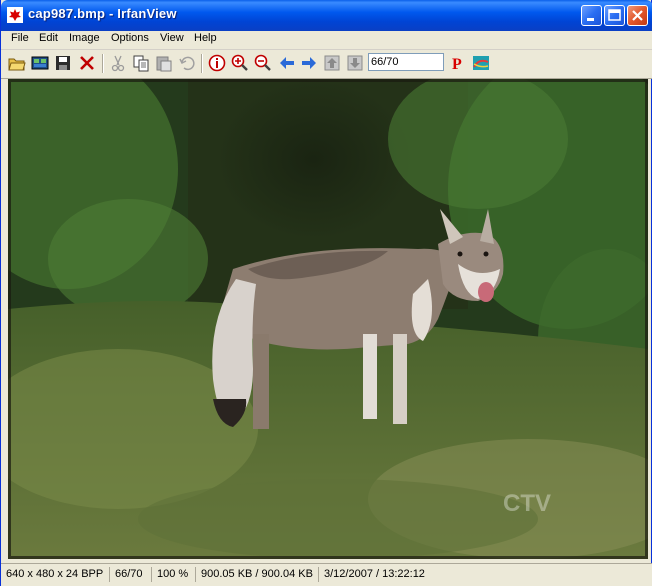 This screenshot has width=652, height=586. What do you see at coordinates (256, 574) in the screenshot?
I see `status-filesize: 900.05 KB / 900.04 KB` at bounding box center [256, 574].